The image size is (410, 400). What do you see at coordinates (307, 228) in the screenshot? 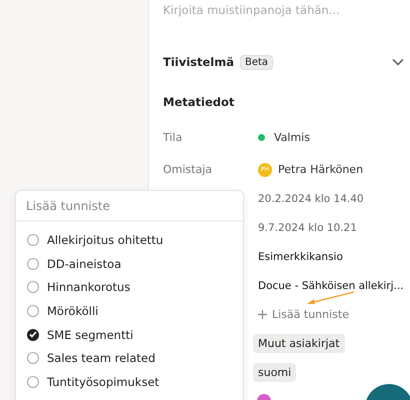
I see `date-value: 9.7.2024 klo 10.21` at bounding box center [307, 228].